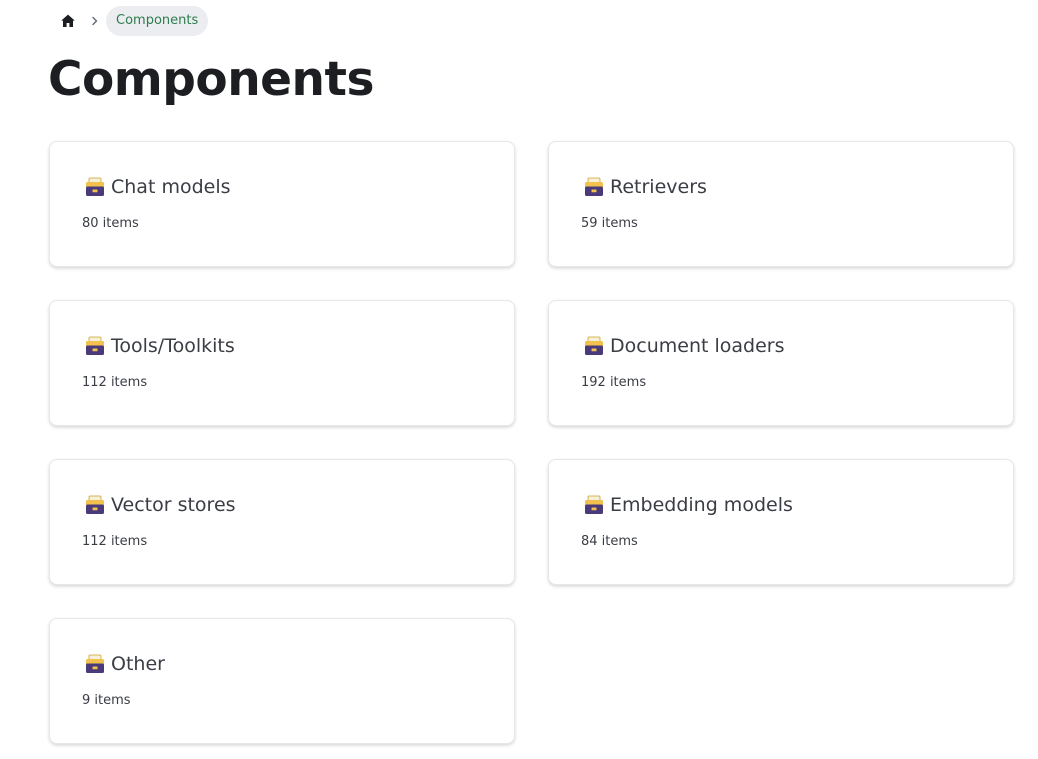 Image resolution: width=1038 pixels, height=759 pixels. Describe the element at coordinates (614, 382) in the screenshot. I see `card-item-count: 192 items` at that location.